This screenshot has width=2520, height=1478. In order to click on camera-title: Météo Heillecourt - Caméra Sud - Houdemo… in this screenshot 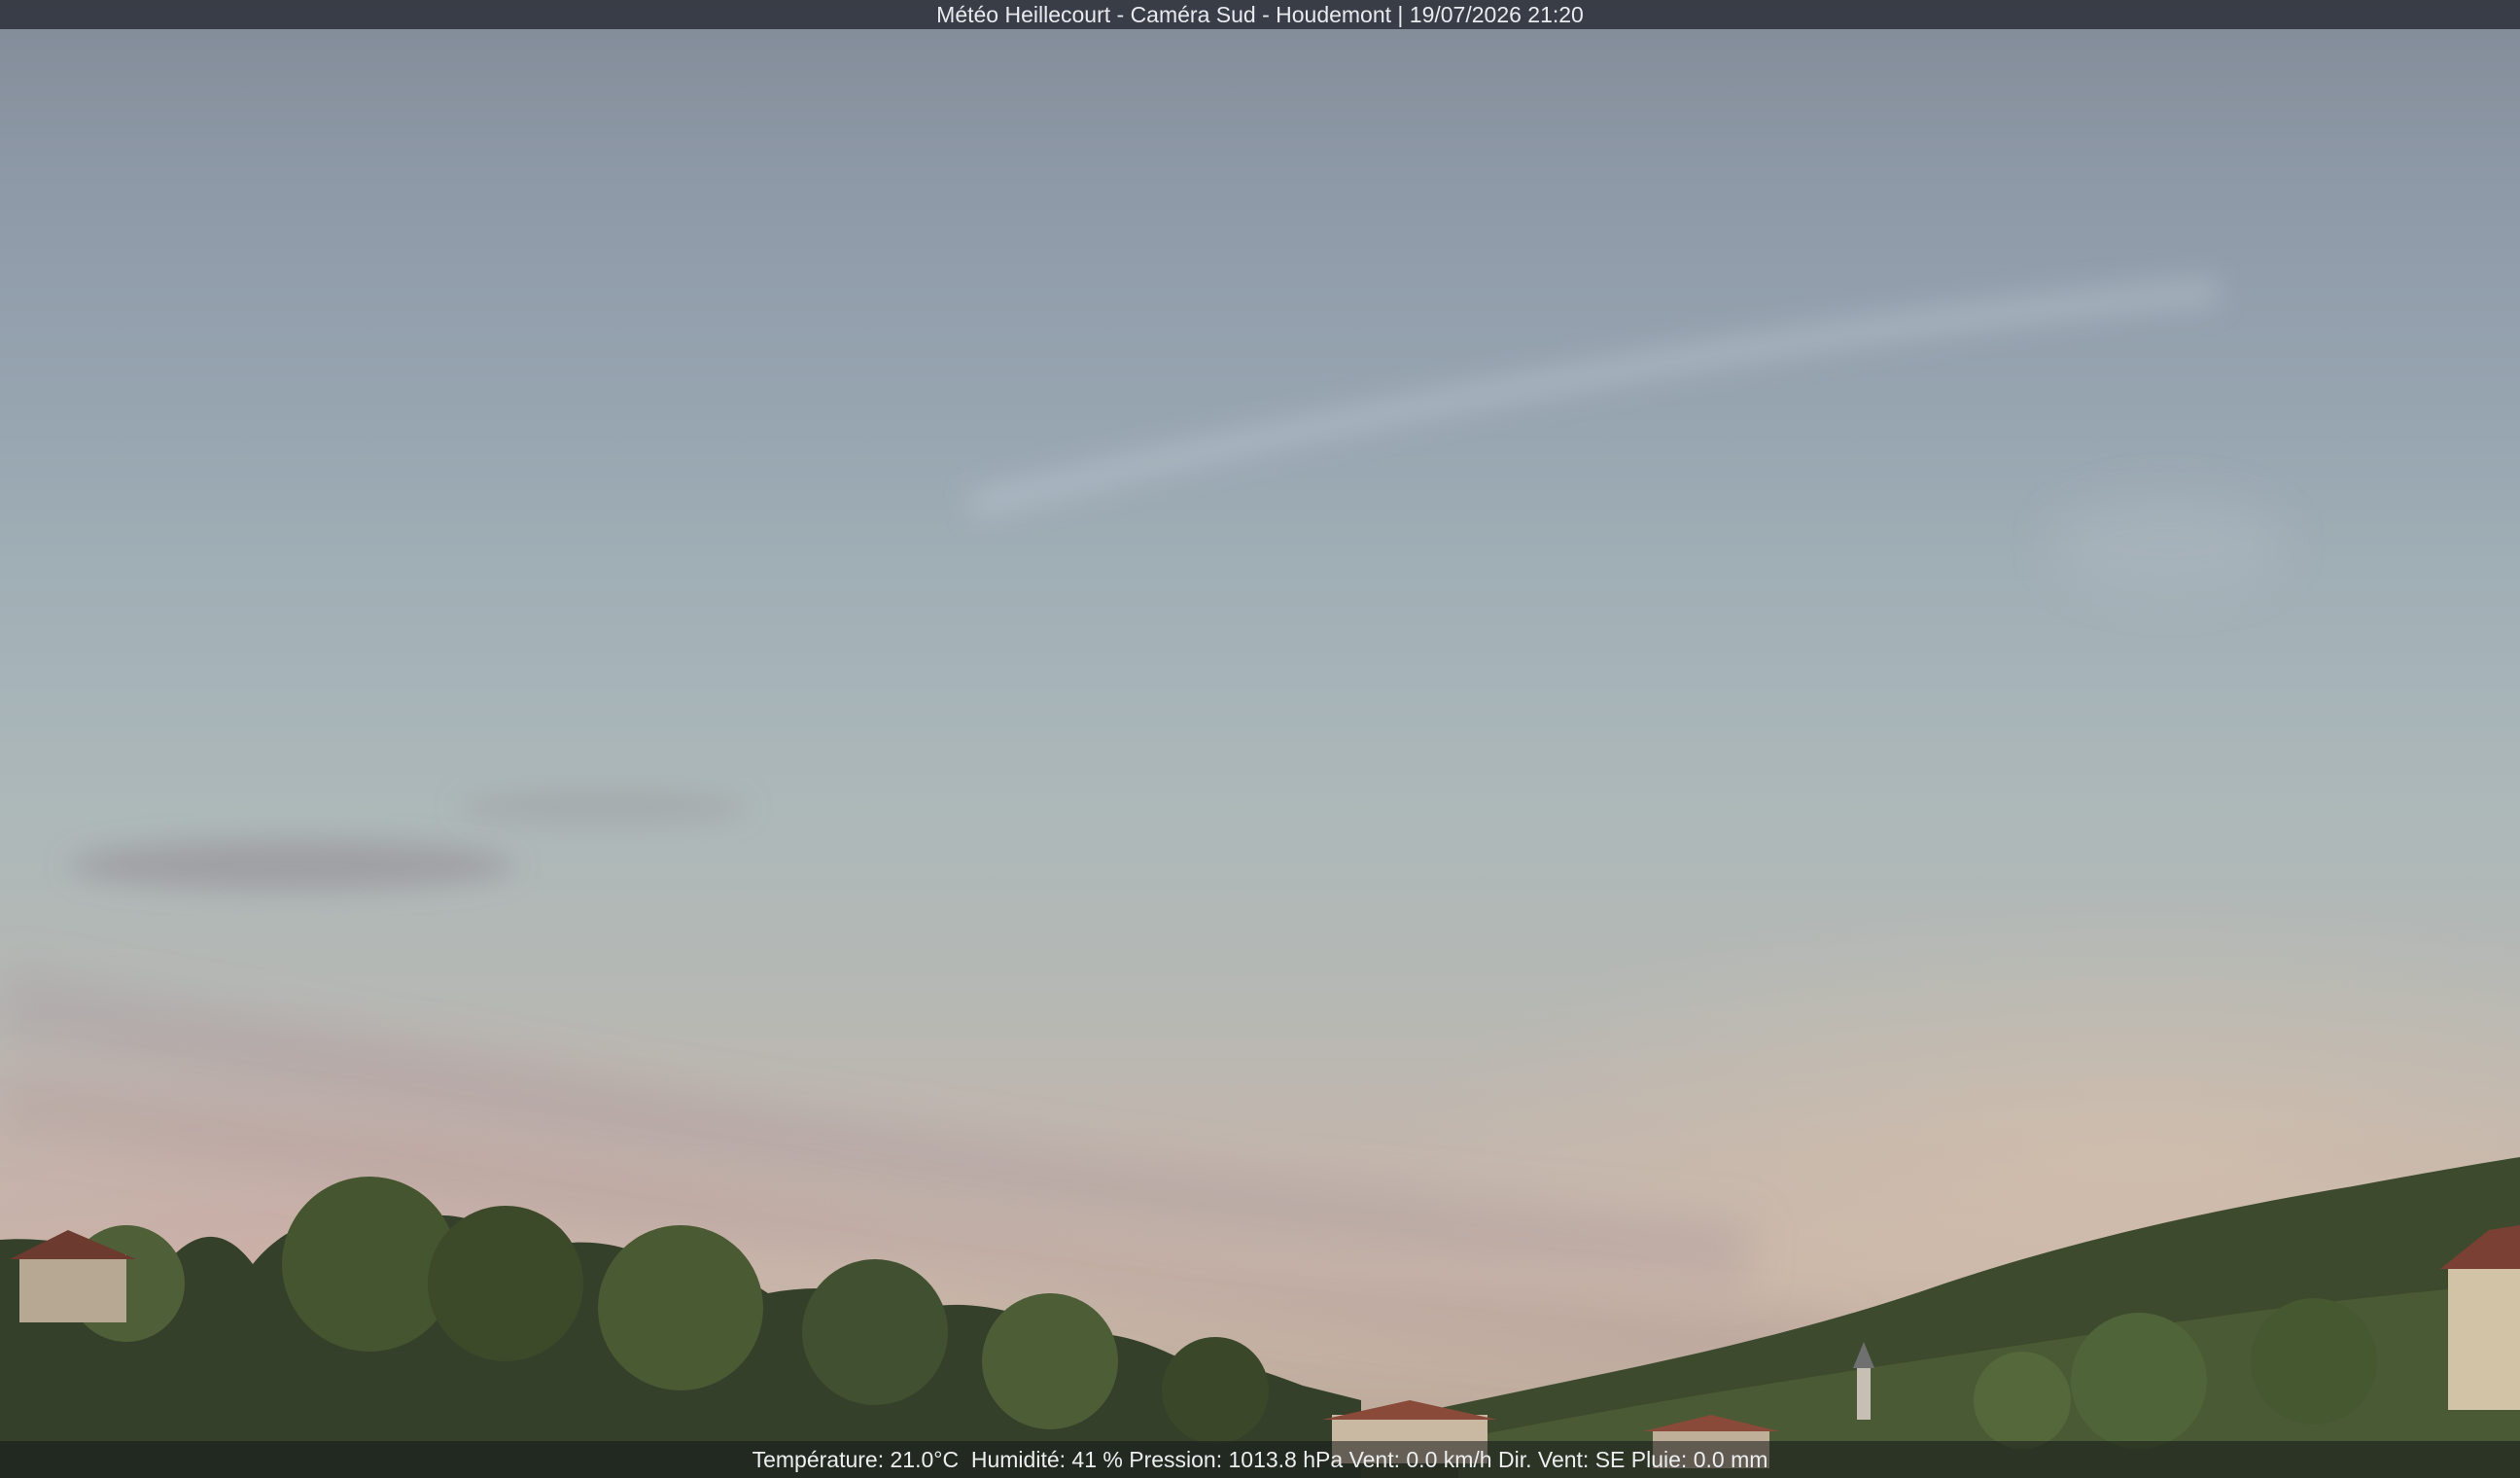, I will do `click(1260, 14)`.